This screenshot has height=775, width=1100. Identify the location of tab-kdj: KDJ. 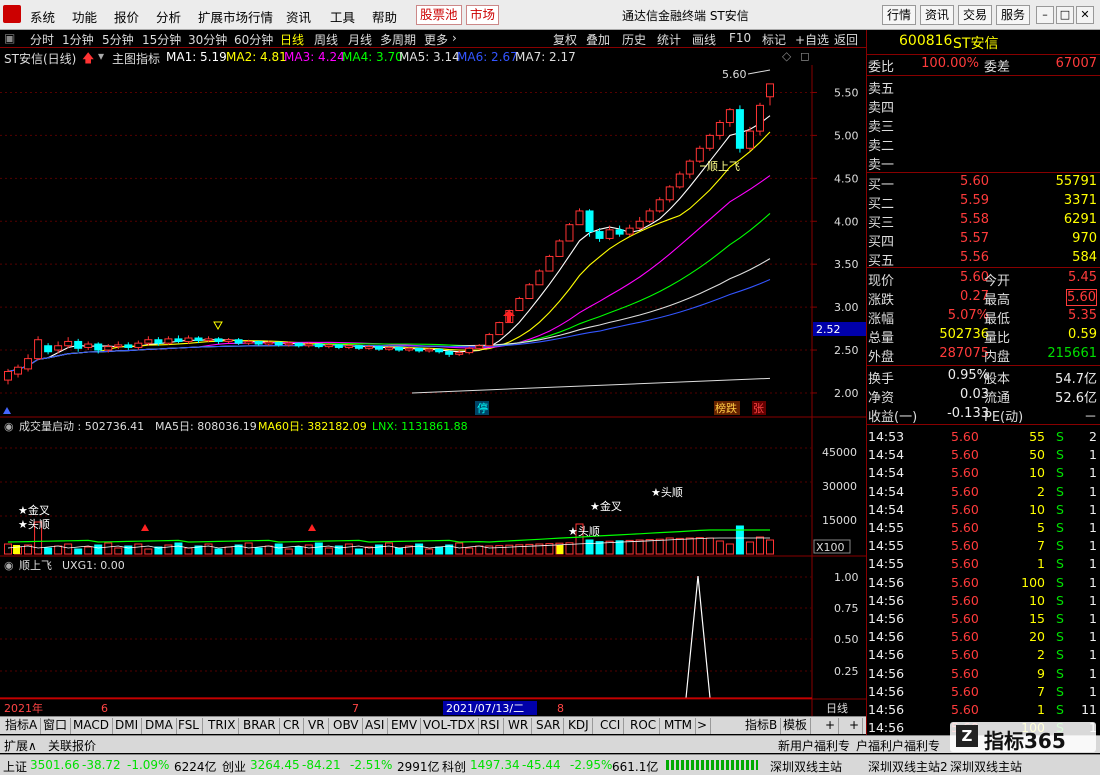
(579, 726).